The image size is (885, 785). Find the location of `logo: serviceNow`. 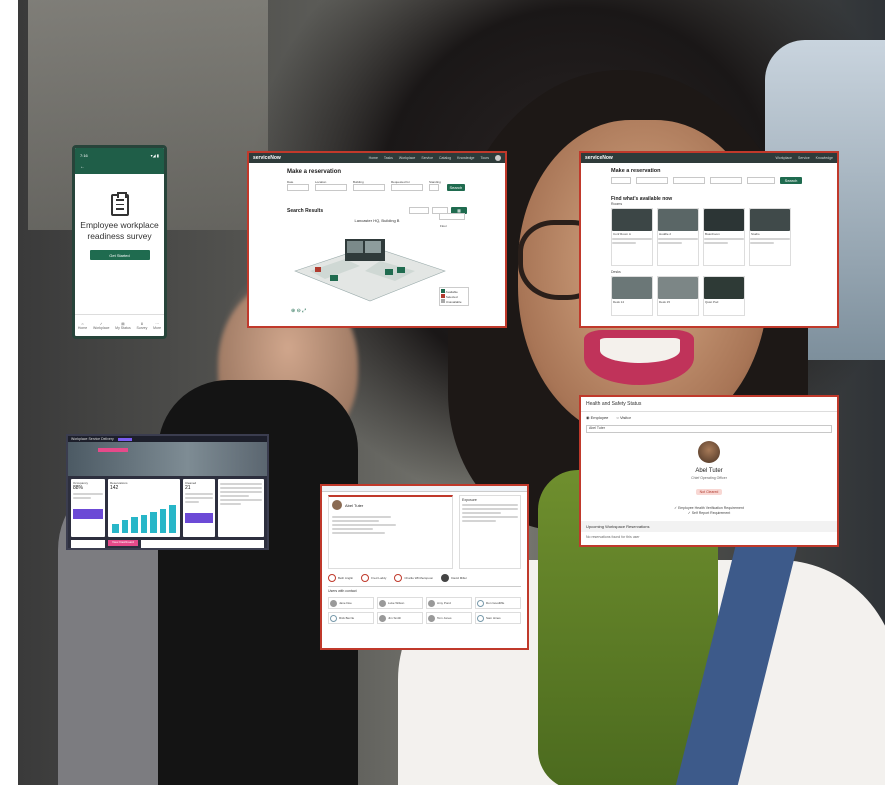

logo: serviceNow is located at coordinates (599, 158).